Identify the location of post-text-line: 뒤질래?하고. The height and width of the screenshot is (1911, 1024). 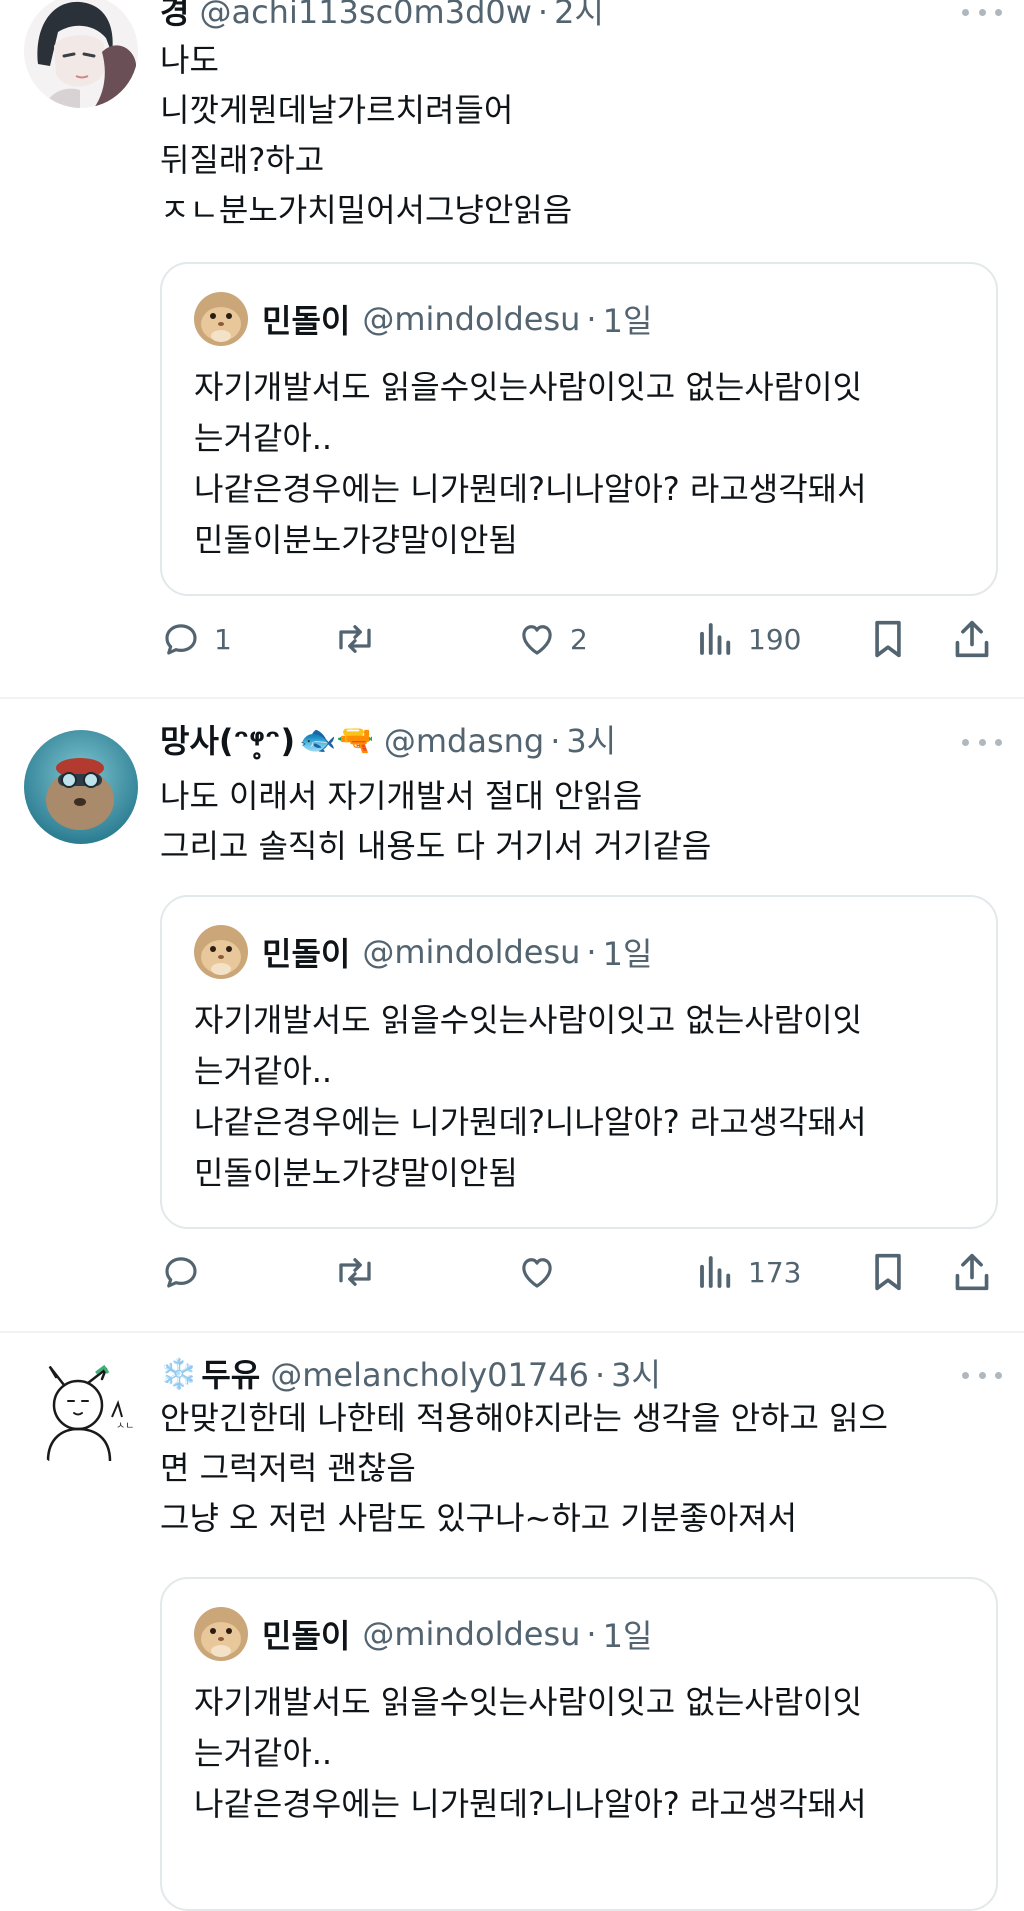
(242, 160).